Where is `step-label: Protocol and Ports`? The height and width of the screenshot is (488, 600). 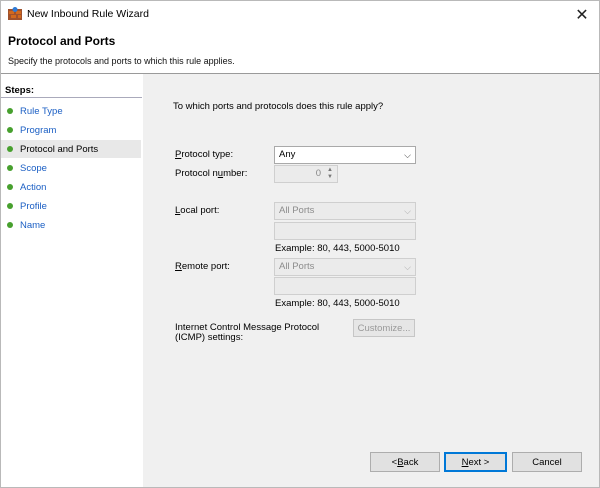 step-label: Protocol and Ports is located at coordinates (59, 149).